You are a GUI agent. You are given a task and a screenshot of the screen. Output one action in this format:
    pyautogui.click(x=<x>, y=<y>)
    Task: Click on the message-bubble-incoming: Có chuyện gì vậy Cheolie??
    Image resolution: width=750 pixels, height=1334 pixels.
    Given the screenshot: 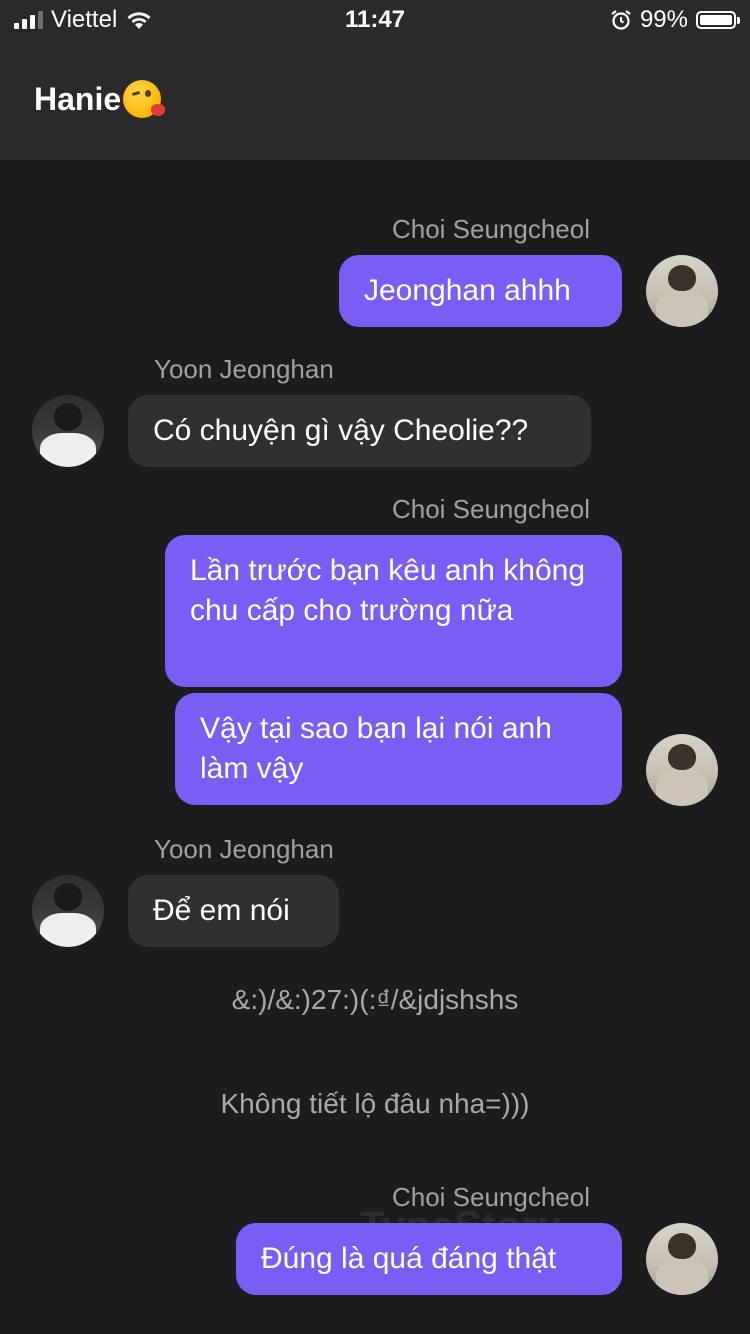 What is the action you would take?
    pyautogui.click(x=359, y=431)
    